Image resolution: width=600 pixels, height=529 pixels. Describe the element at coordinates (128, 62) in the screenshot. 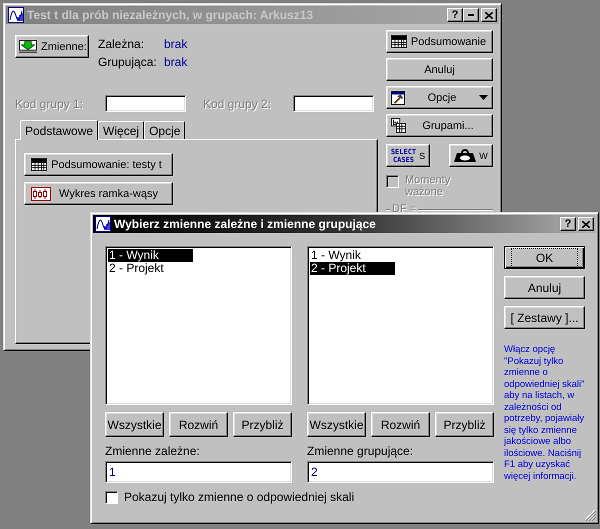

I see `field-label: Grupująca:` at that location.